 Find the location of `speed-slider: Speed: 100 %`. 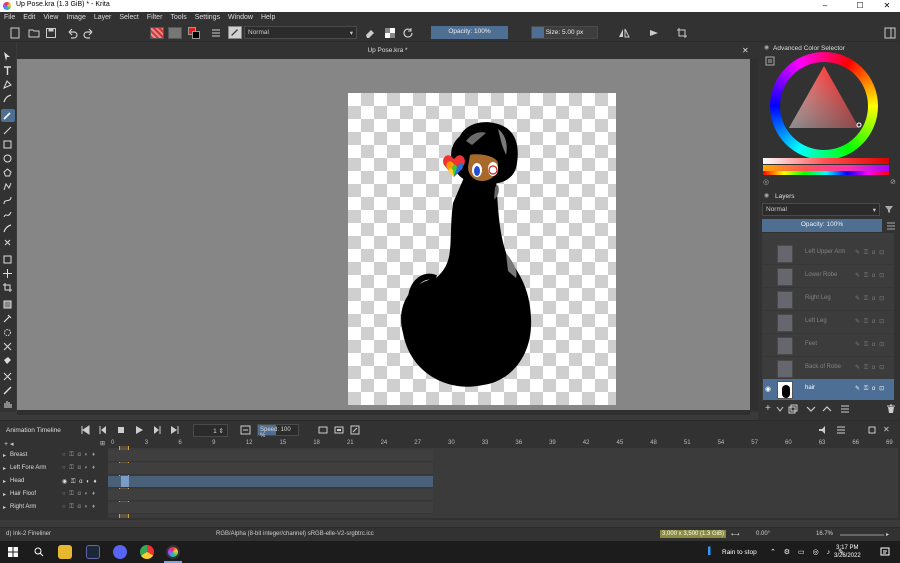

speed-slider: Speed: 100 % is located at coordinates (278, 431).